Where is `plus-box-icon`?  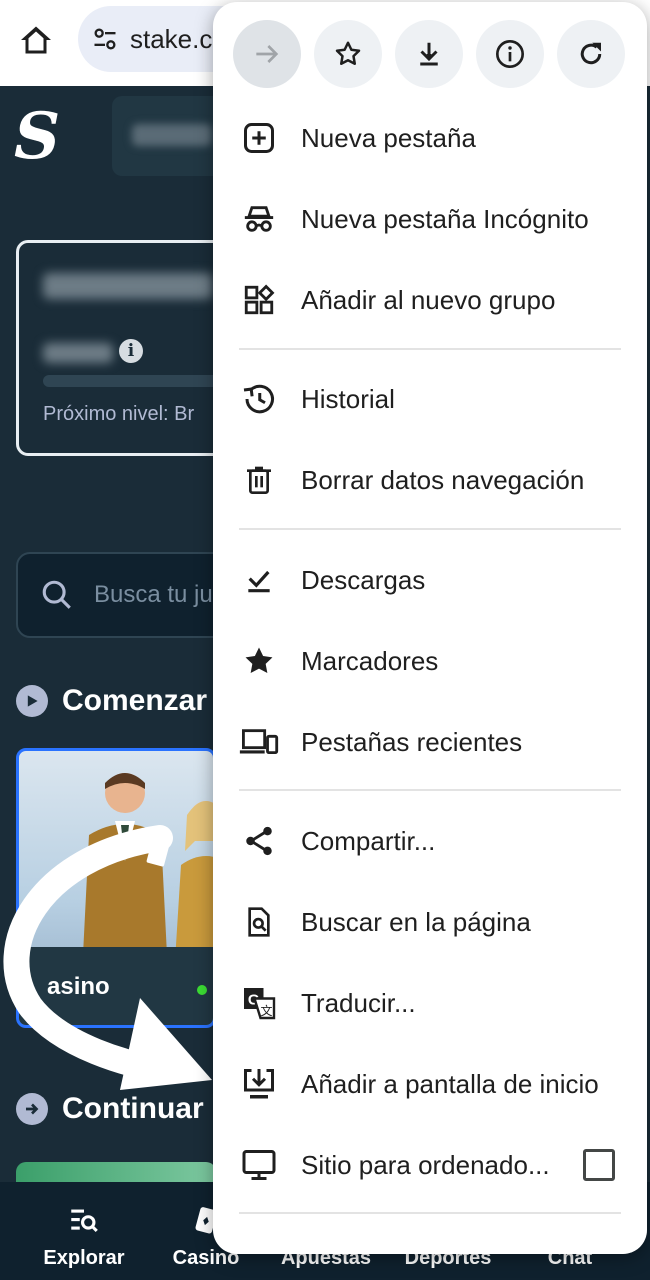
plus-box-icon is located at coordinates (259, 138).